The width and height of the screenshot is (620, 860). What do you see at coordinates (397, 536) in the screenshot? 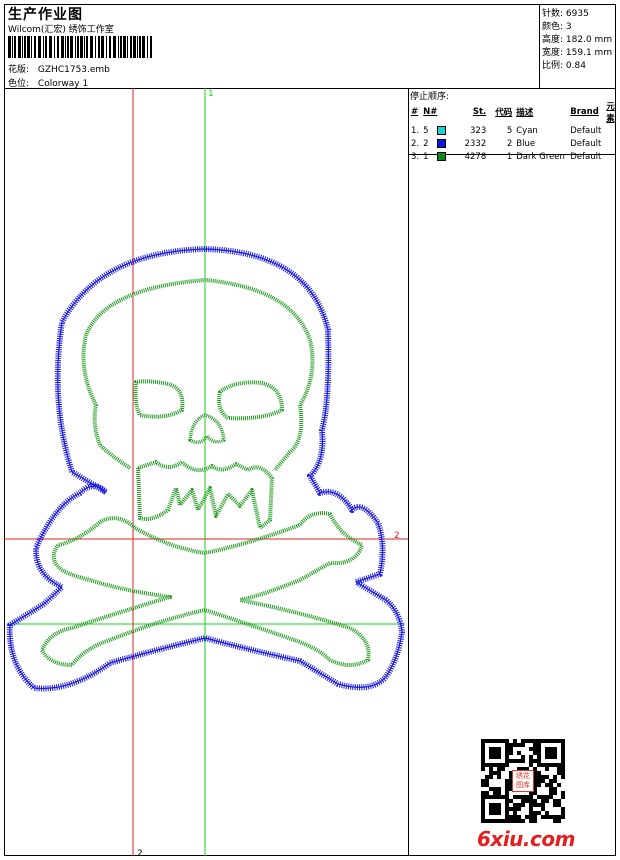
I see `axis-label-red-right: 2` at bounding box center [397, 536].